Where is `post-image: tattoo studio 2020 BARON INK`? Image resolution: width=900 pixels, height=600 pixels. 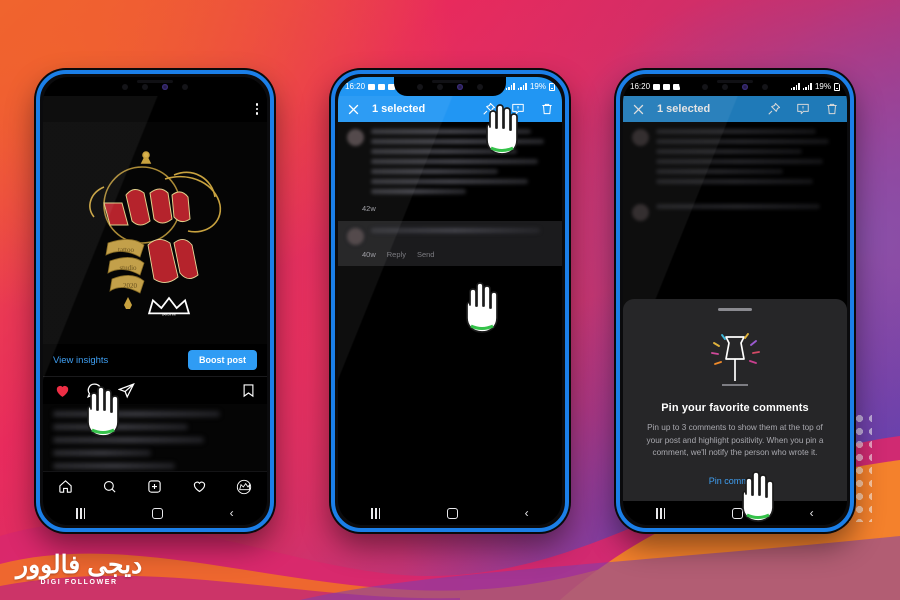
post-image: tattoo studio 2020 BARON INK is located at coordinates (155, 233).